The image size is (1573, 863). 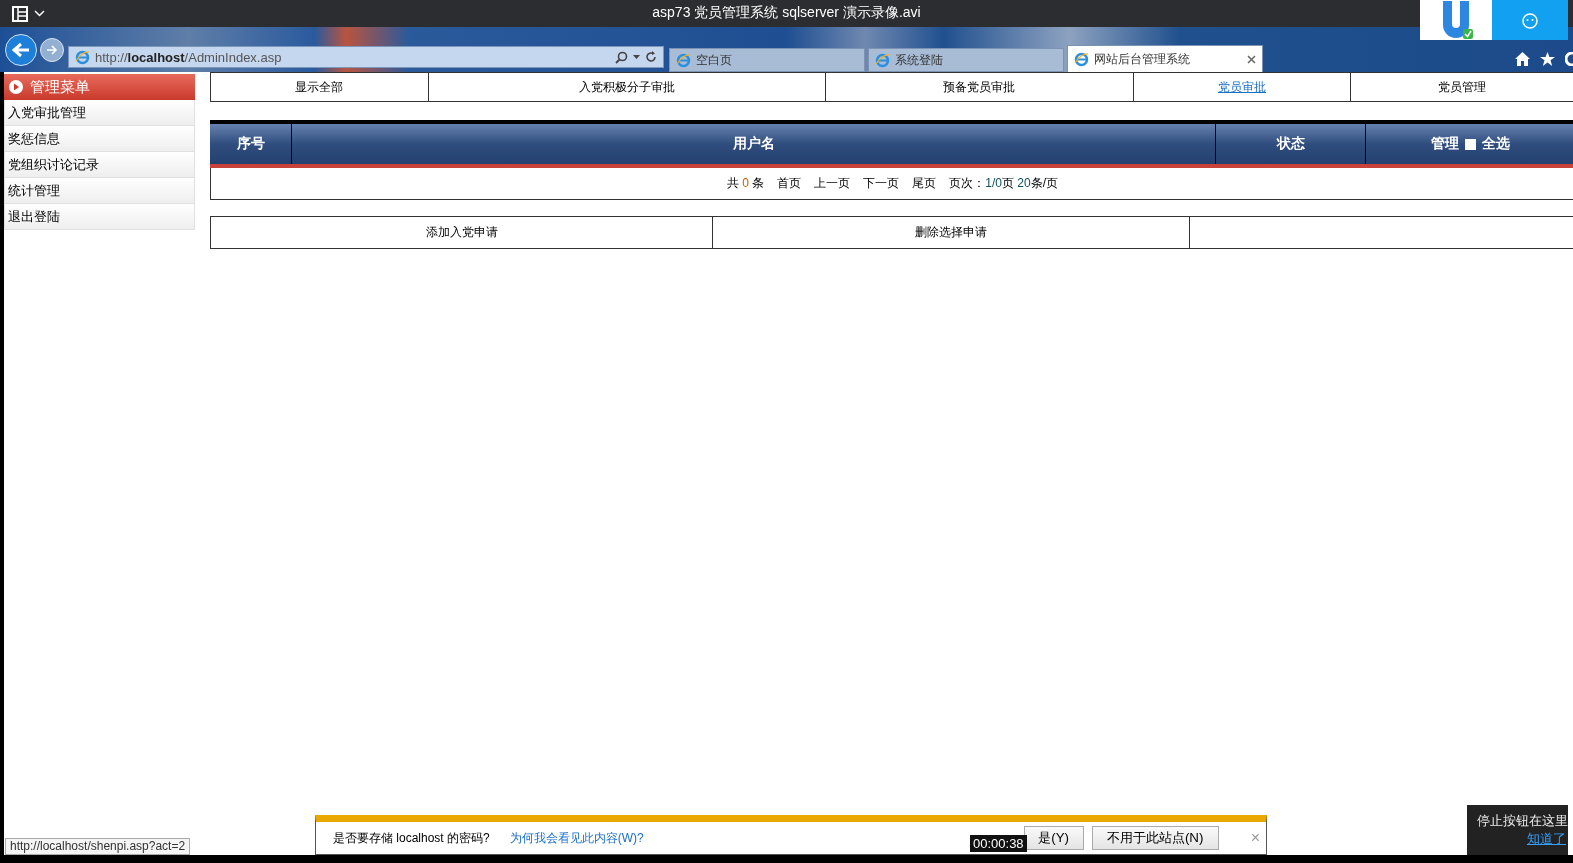 What do you see at coordinates (881, 183) in the screenshot?
I see `pager-link: 下一页` at bounding box center [881, 183].